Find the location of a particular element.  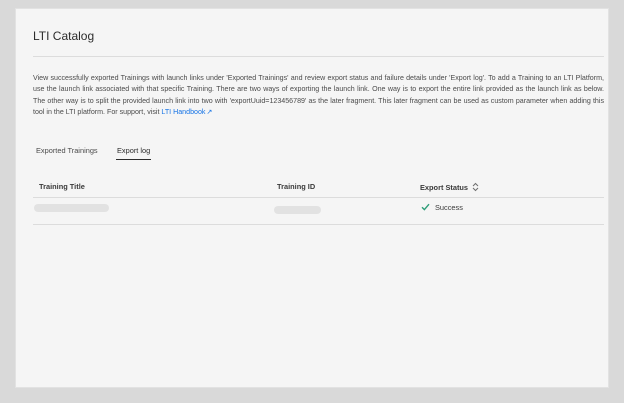

column-header-training-id: Training ID is located at coordinates (296, 186).